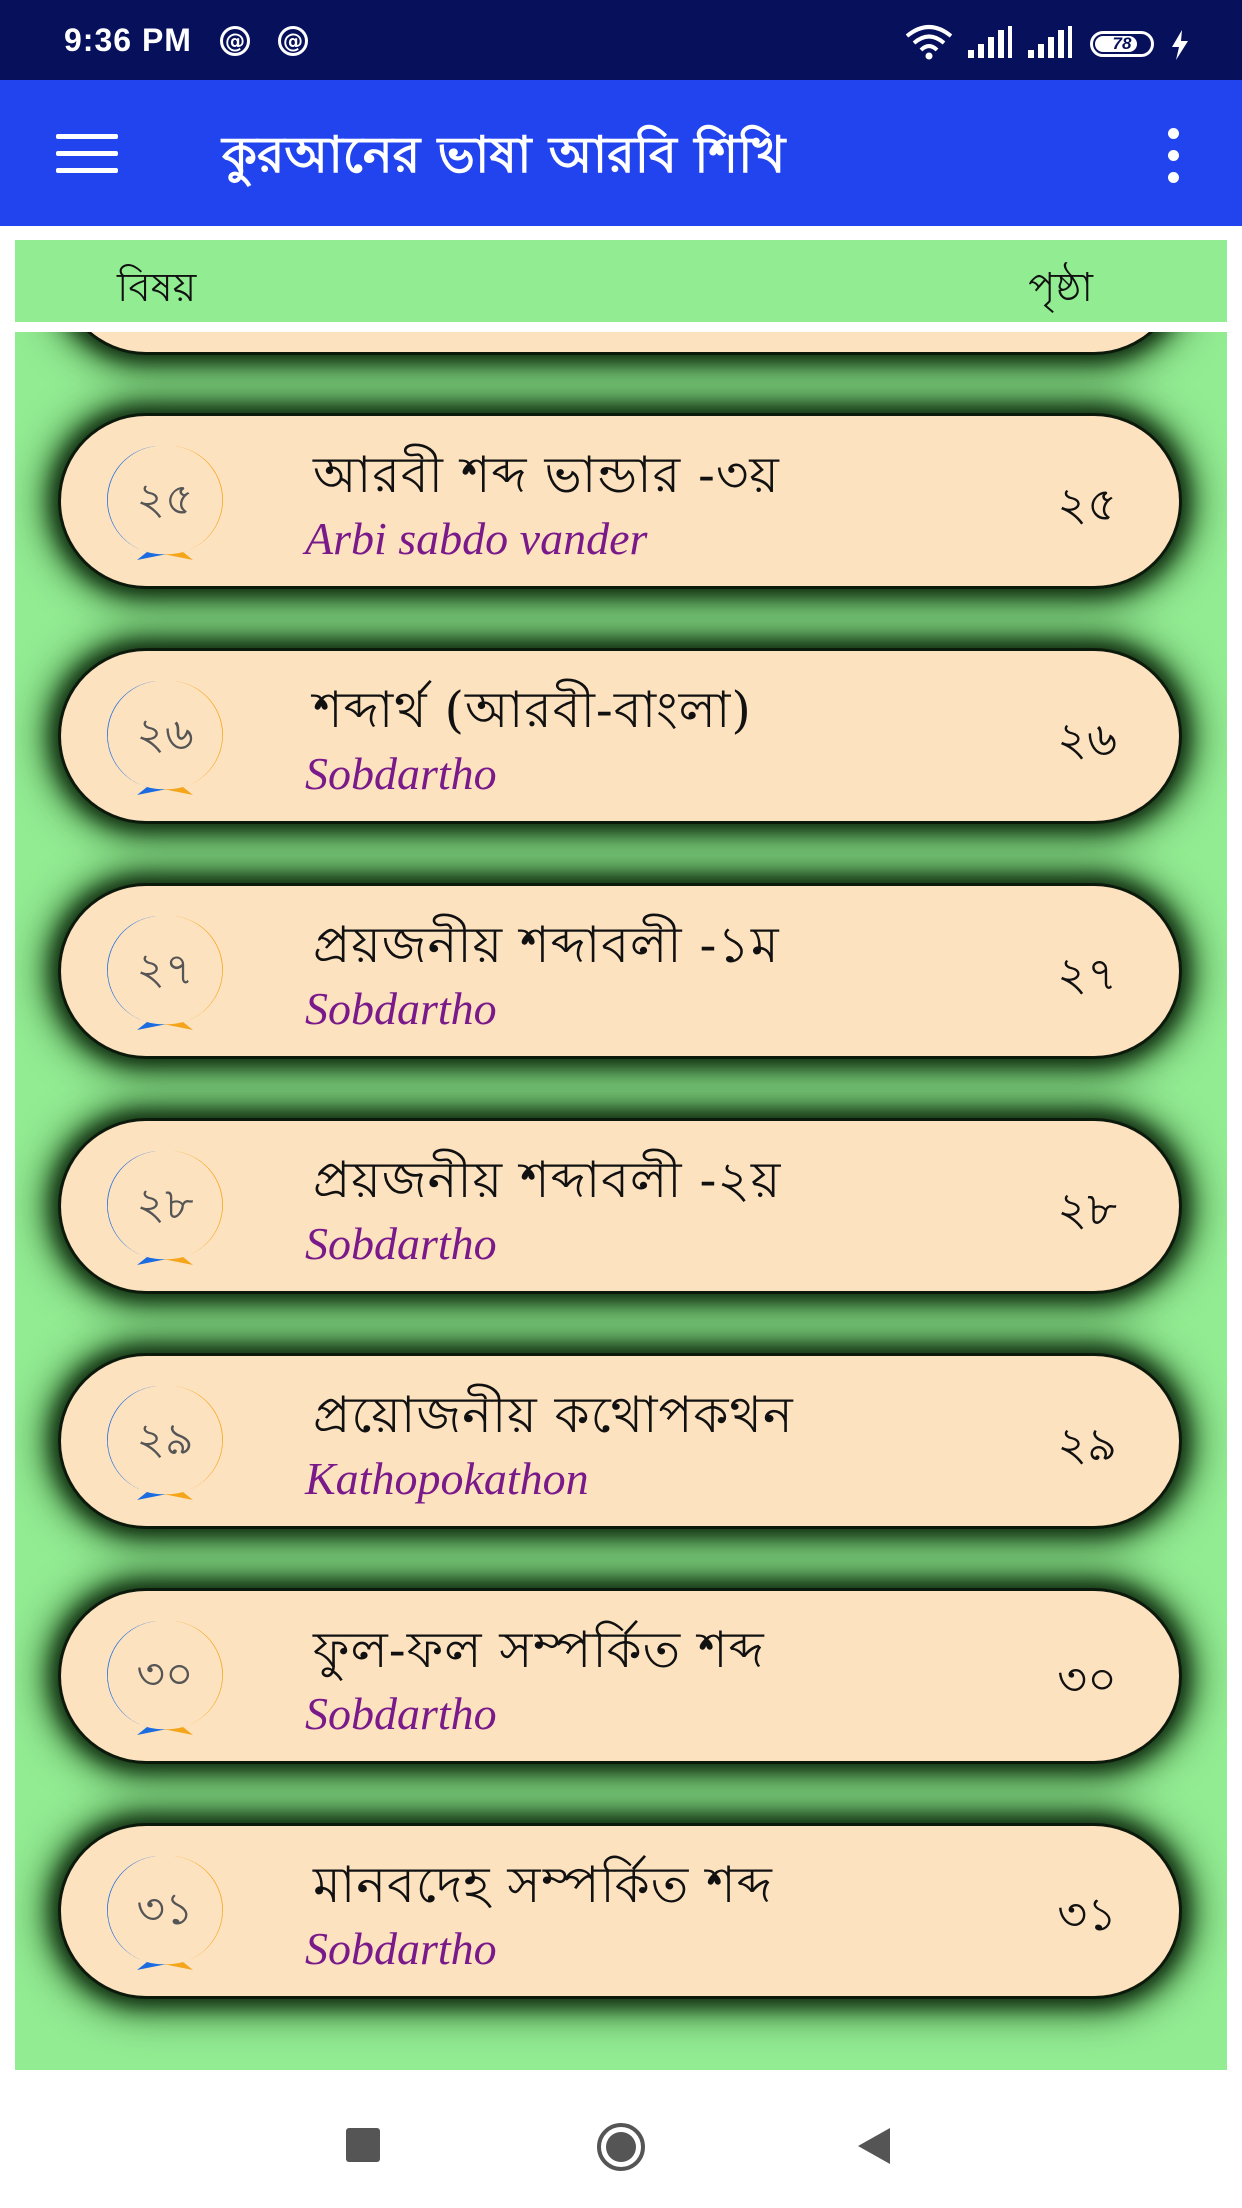 This screenshot has height=2208, width=1242. What do you see at coordinates (546, 945) in the screenshot?
I see `item-title: প্রয়জনীয় শব্দাবলী -১ম` at bounding box center [546, 945].